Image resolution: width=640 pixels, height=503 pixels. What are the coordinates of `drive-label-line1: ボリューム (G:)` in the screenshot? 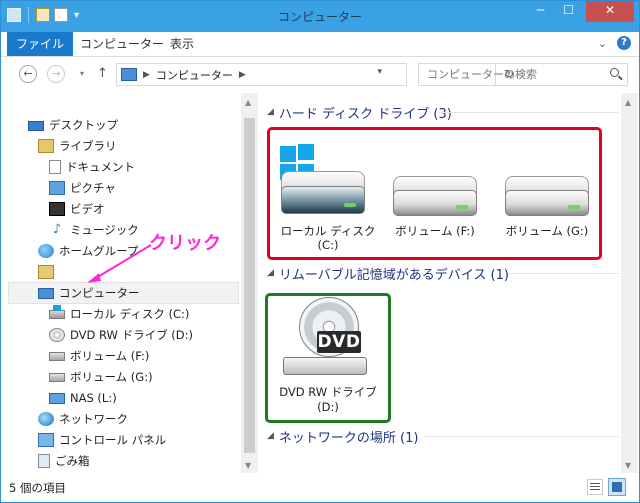 It's located at (547, 231).